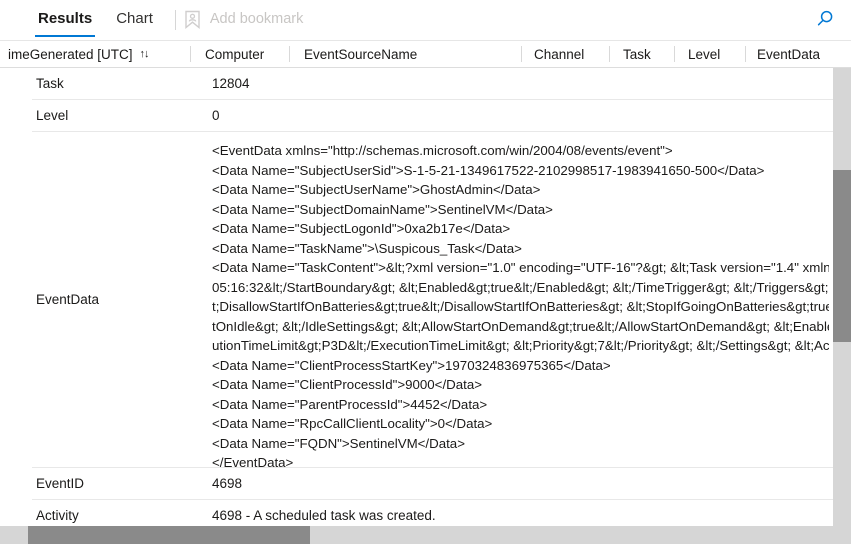  I want to click on results-tabbar: Results Chart Add bookmark, so click(425, 20).